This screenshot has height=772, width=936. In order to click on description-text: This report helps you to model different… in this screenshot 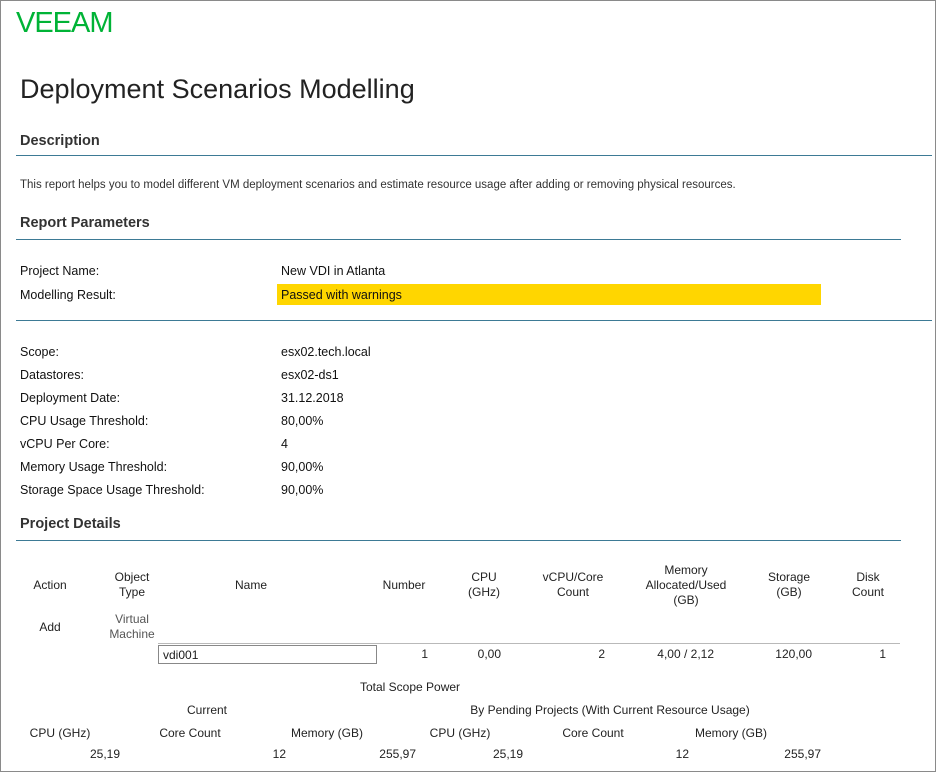, I will do `click(378, 185)`.